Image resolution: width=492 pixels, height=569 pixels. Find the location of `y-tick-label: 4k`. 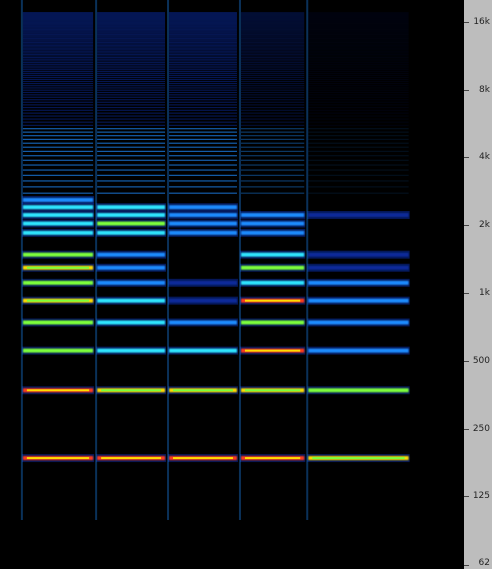

y-tick-label: 4k is located at coordinates (484, 157).